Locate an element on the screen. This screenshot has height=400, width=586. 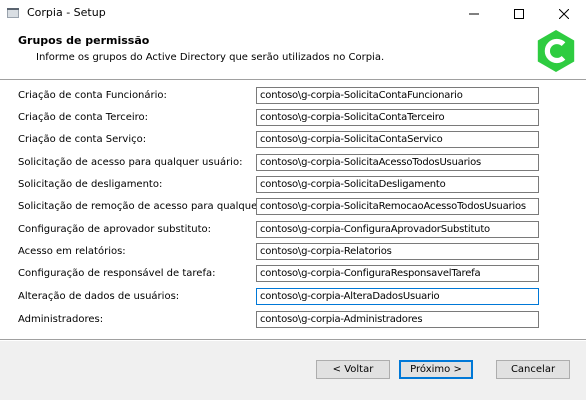
field-label: Criação de conta Terceiro: is located at coordinates (83, 117).